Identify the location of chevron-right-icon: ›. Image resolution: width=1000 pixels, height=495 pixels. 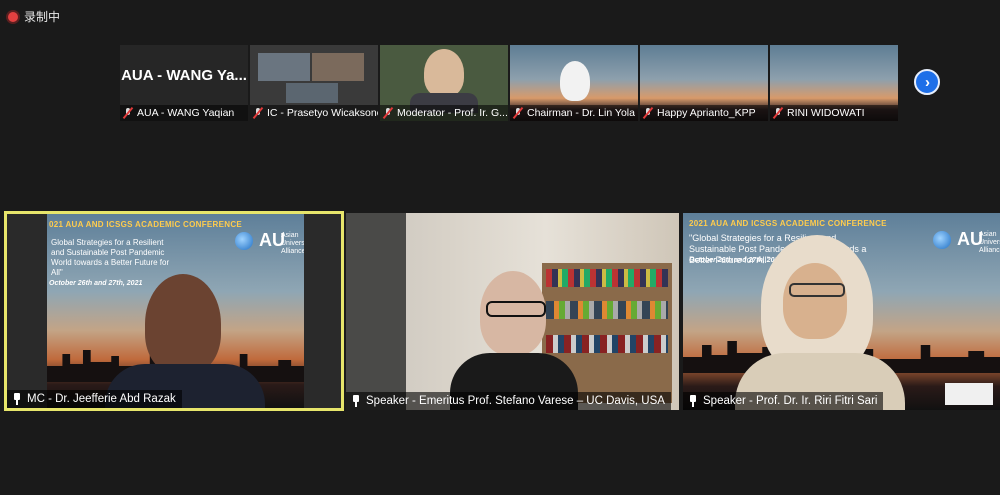
(927, 82).